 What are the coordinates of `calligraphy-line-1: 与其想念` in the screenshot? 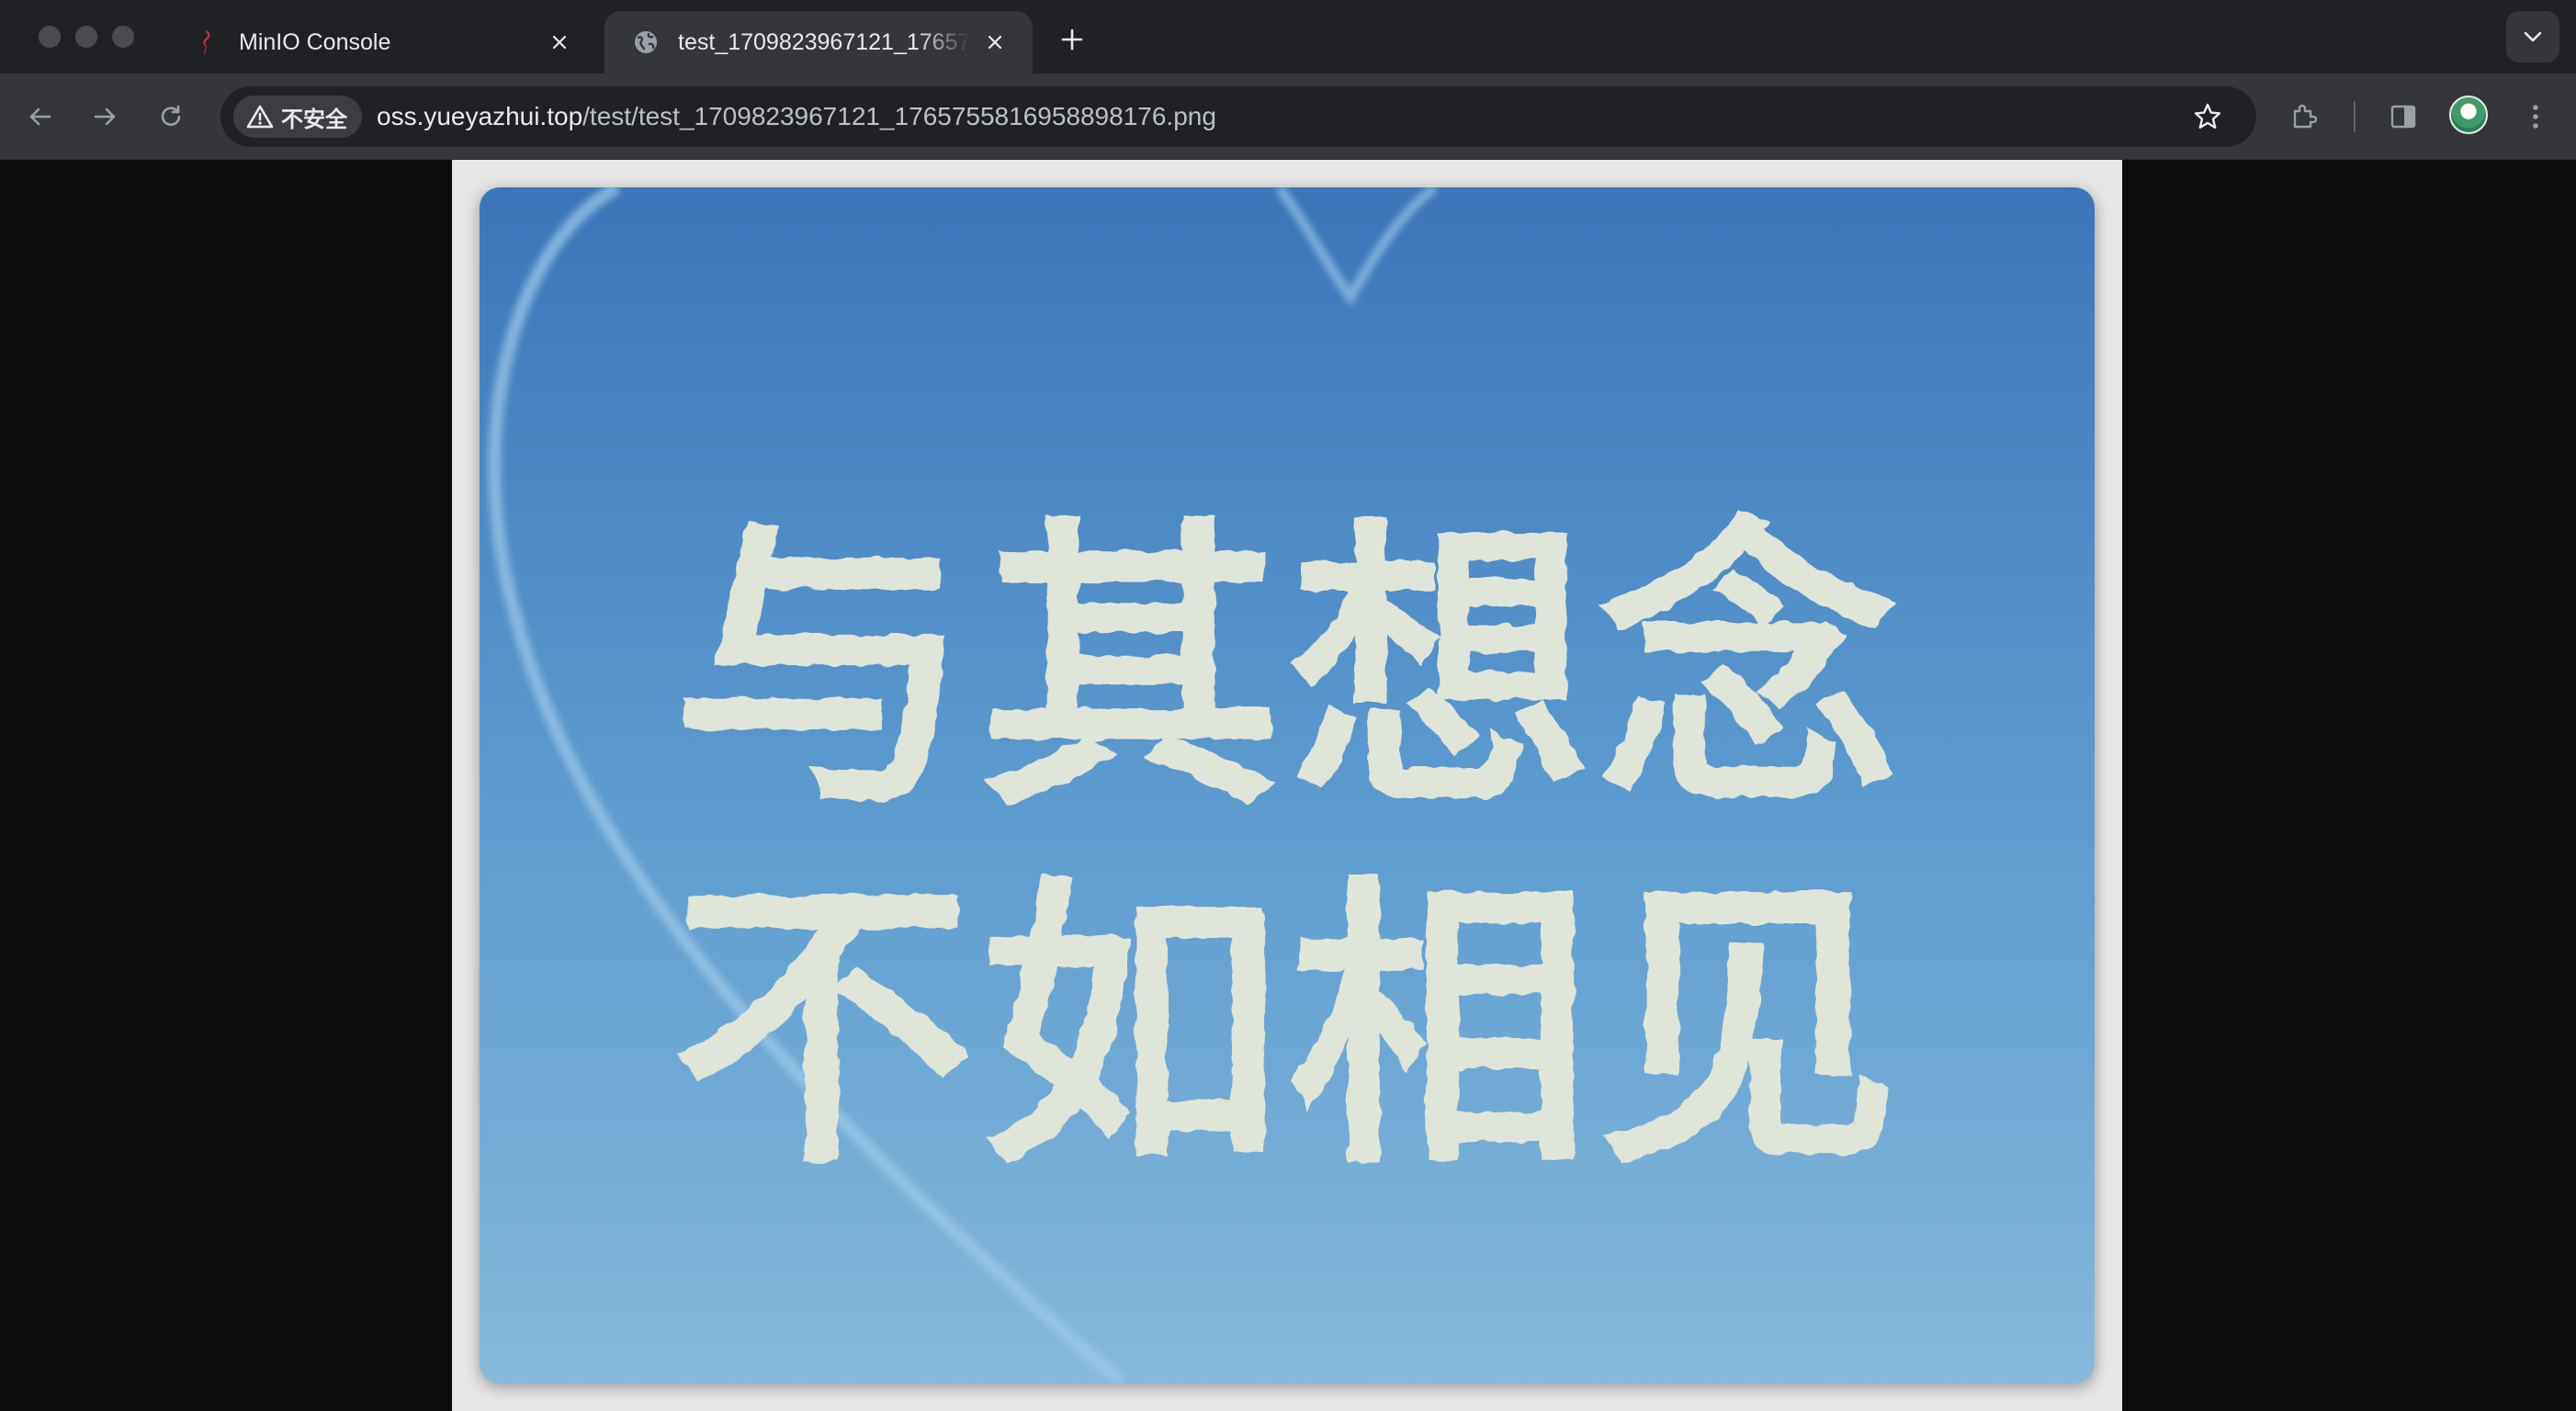 It's located at (1288, 670).